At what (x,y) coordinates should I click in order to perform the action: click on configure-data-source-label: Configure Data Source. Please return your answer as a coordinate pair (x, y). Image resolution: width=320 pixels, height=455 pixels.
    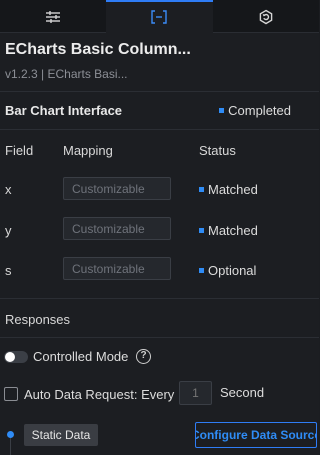
    Looking at the image, I should click on (256, 435).